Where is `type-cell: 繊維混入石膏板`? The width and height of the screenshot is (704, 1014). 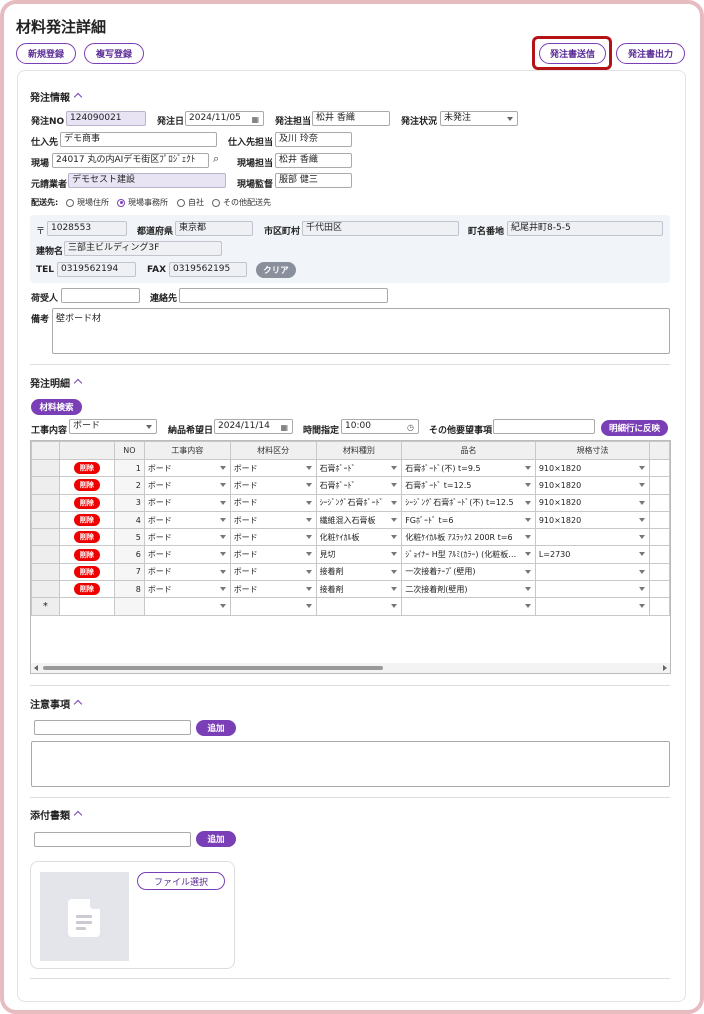
type-cell: 繊維混入石膏板 is located at coordinates (359, 520).